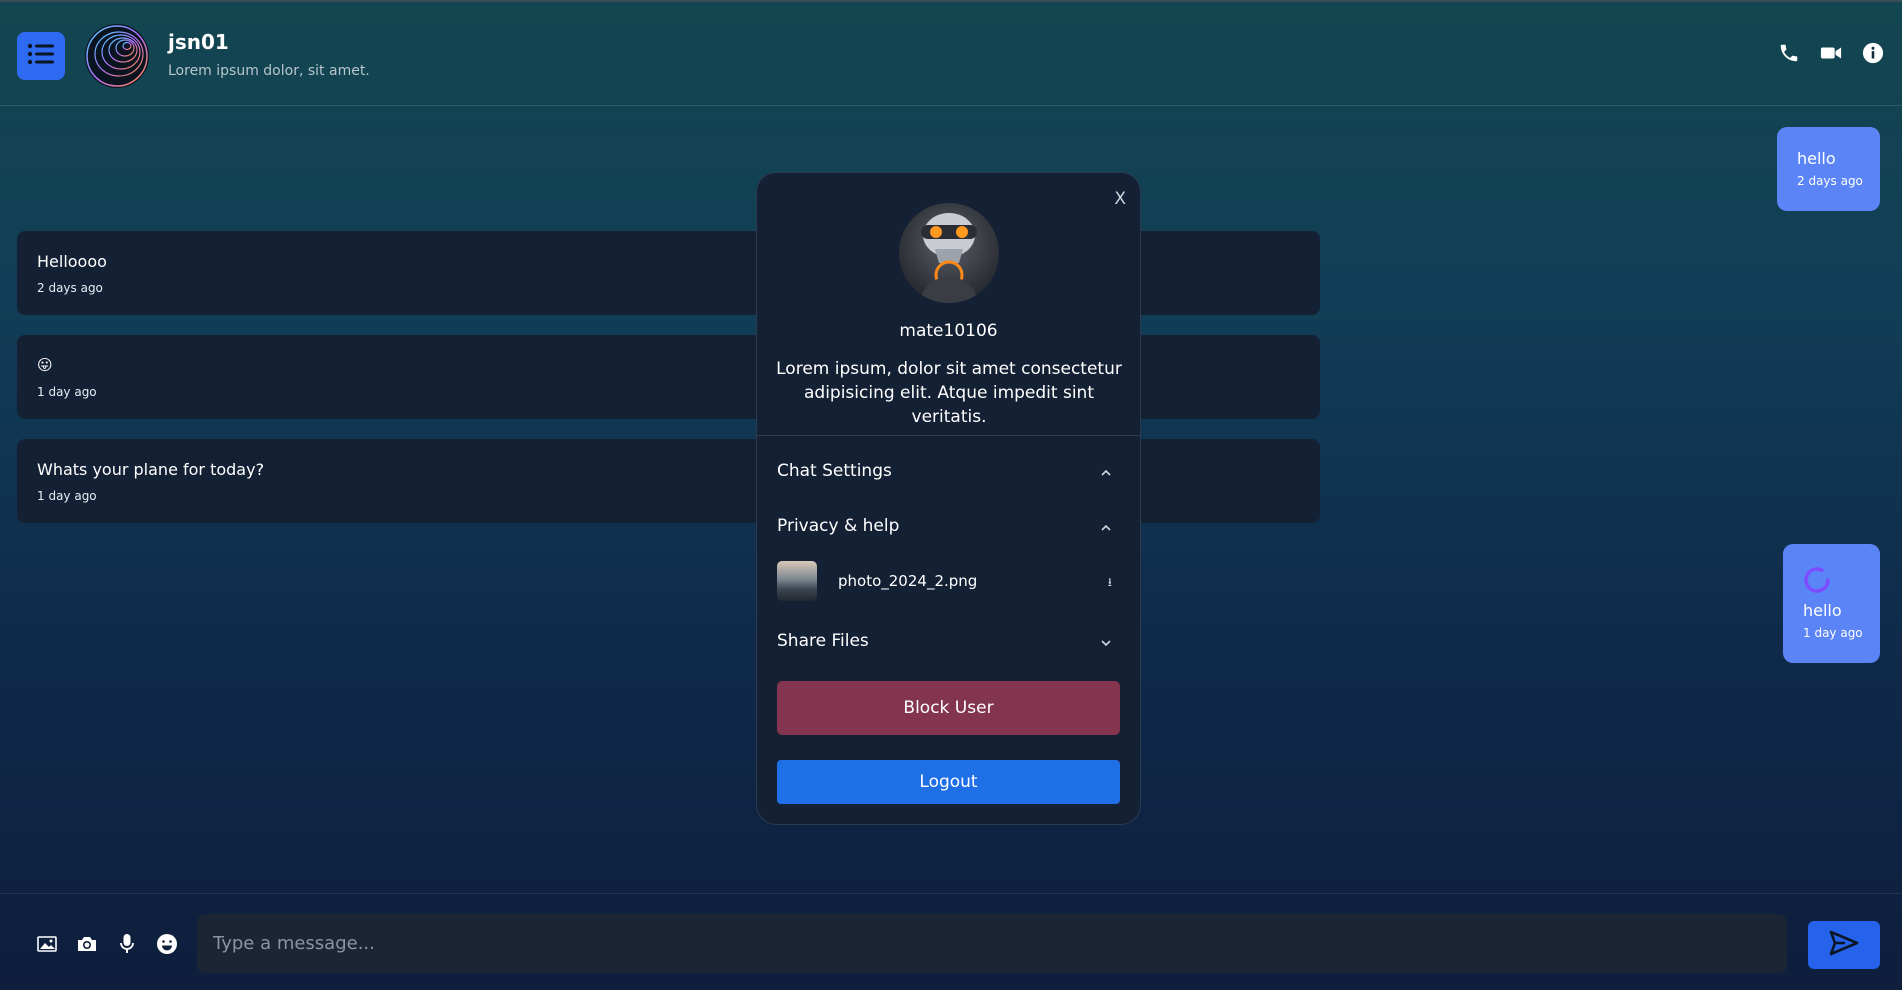 Image resolution: width=1902 pixels, height=990 pixels. I want to click on menu-button, so click(41, 56).